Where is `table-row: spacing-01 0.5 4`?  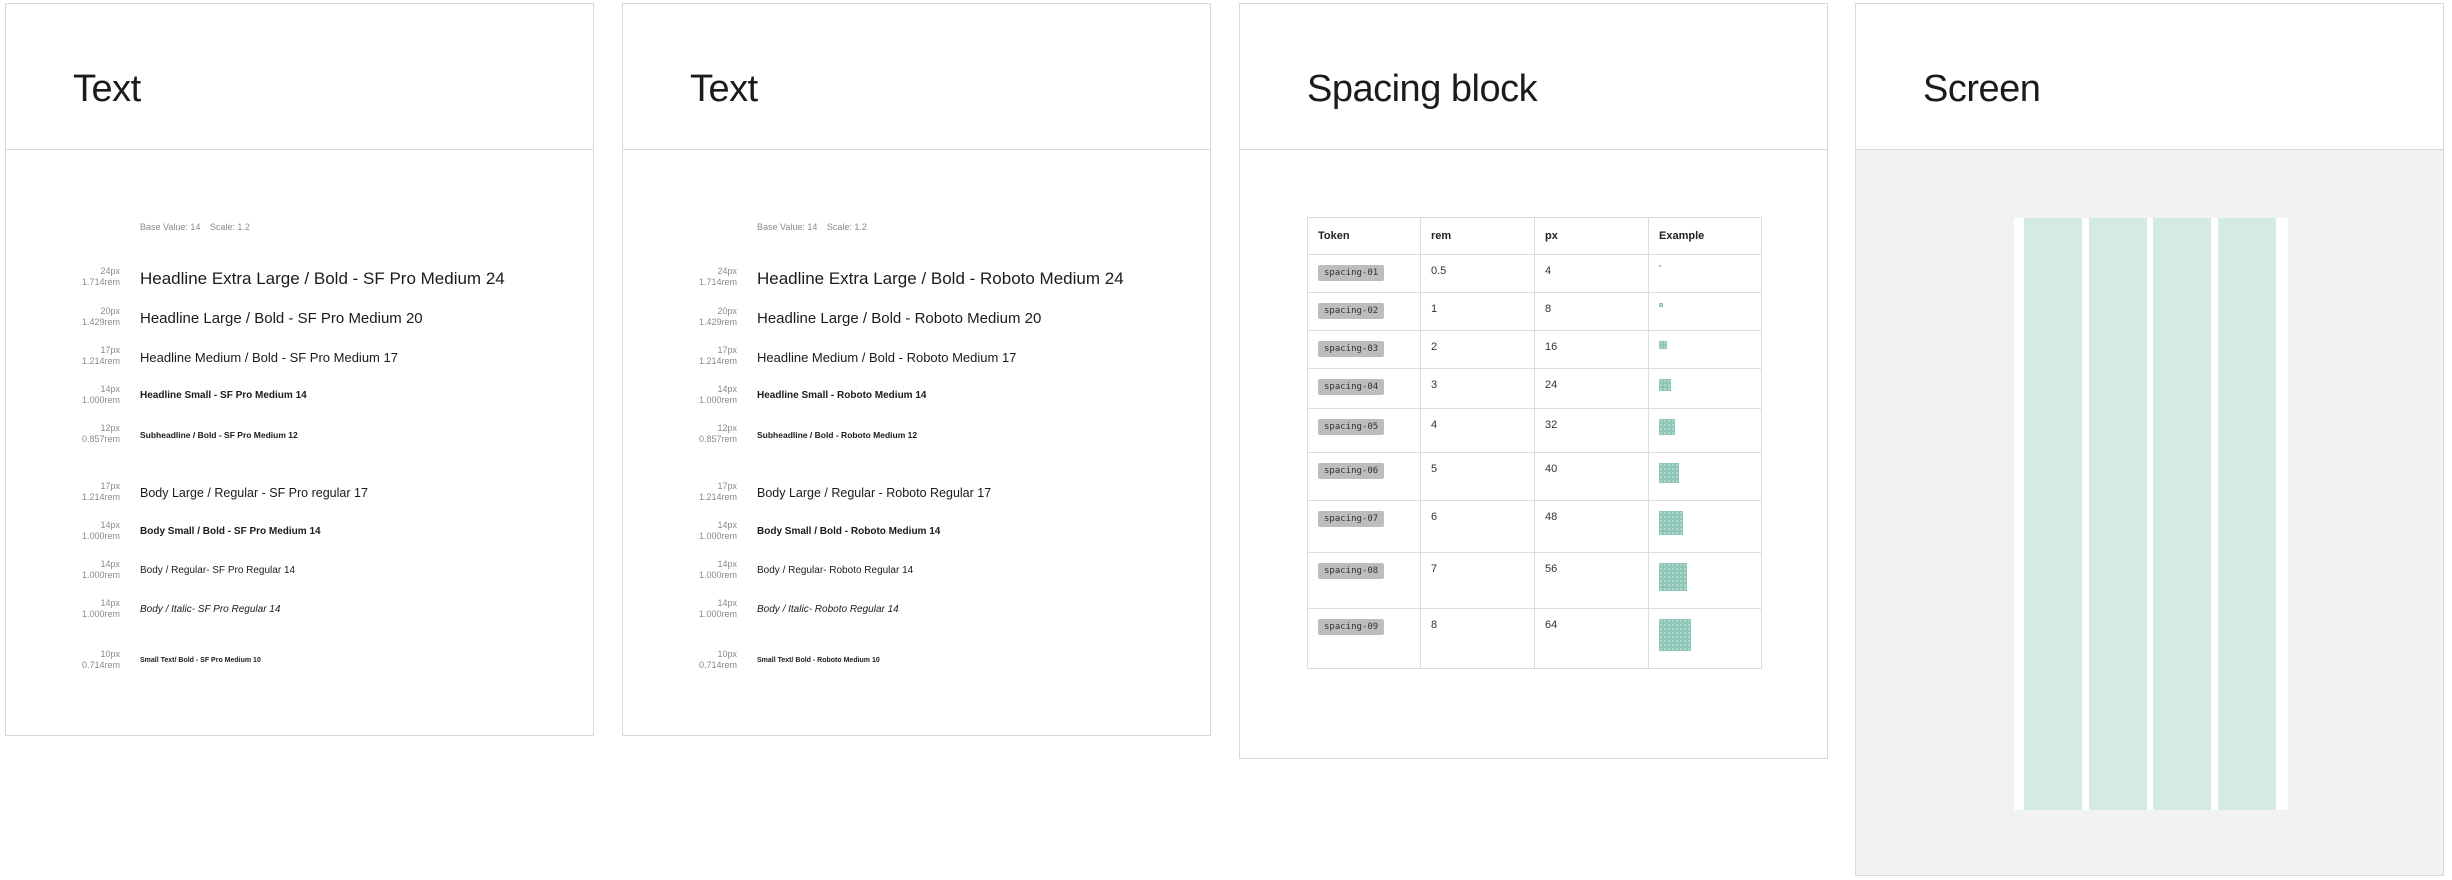
table-row: spacing-01 0.5 4 is located at coordinates (1534, 273).